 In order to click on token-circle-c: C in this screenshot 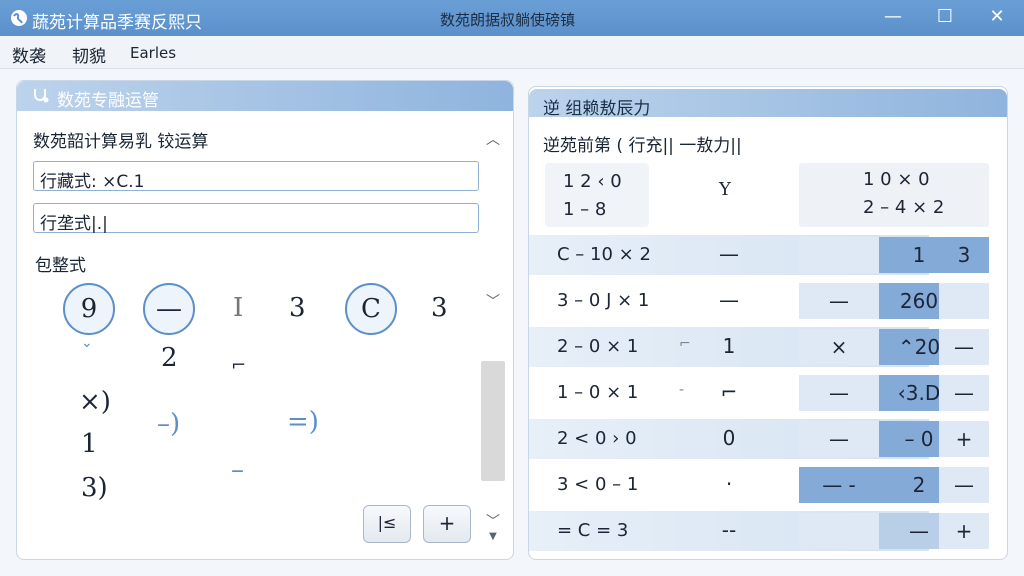, I will do `click(371, 309)`.